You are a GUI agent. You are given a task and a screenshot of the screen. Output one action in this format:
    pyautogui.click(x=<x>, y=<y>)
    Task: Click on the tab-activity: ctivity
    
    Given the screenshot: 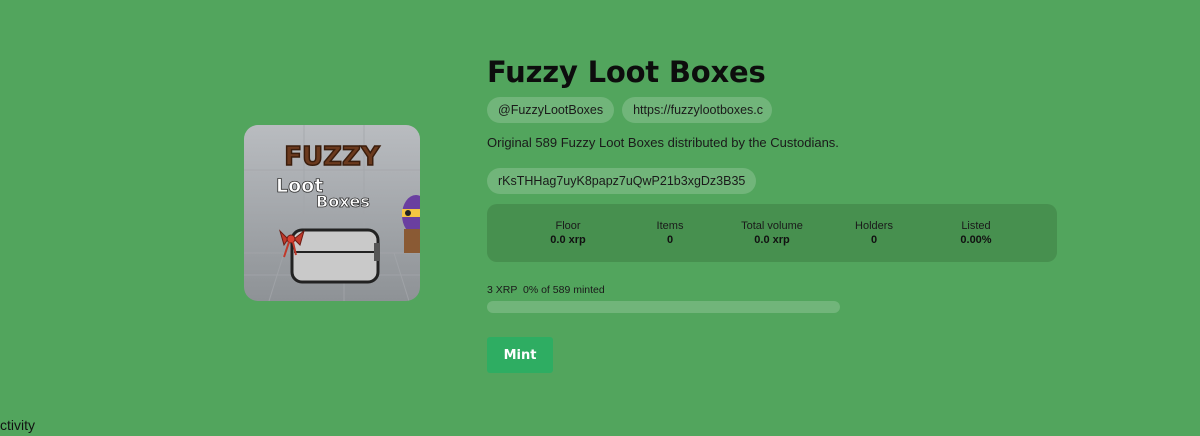 What is the action you would take?
    pyautogui.click(x=17, y=425)
    